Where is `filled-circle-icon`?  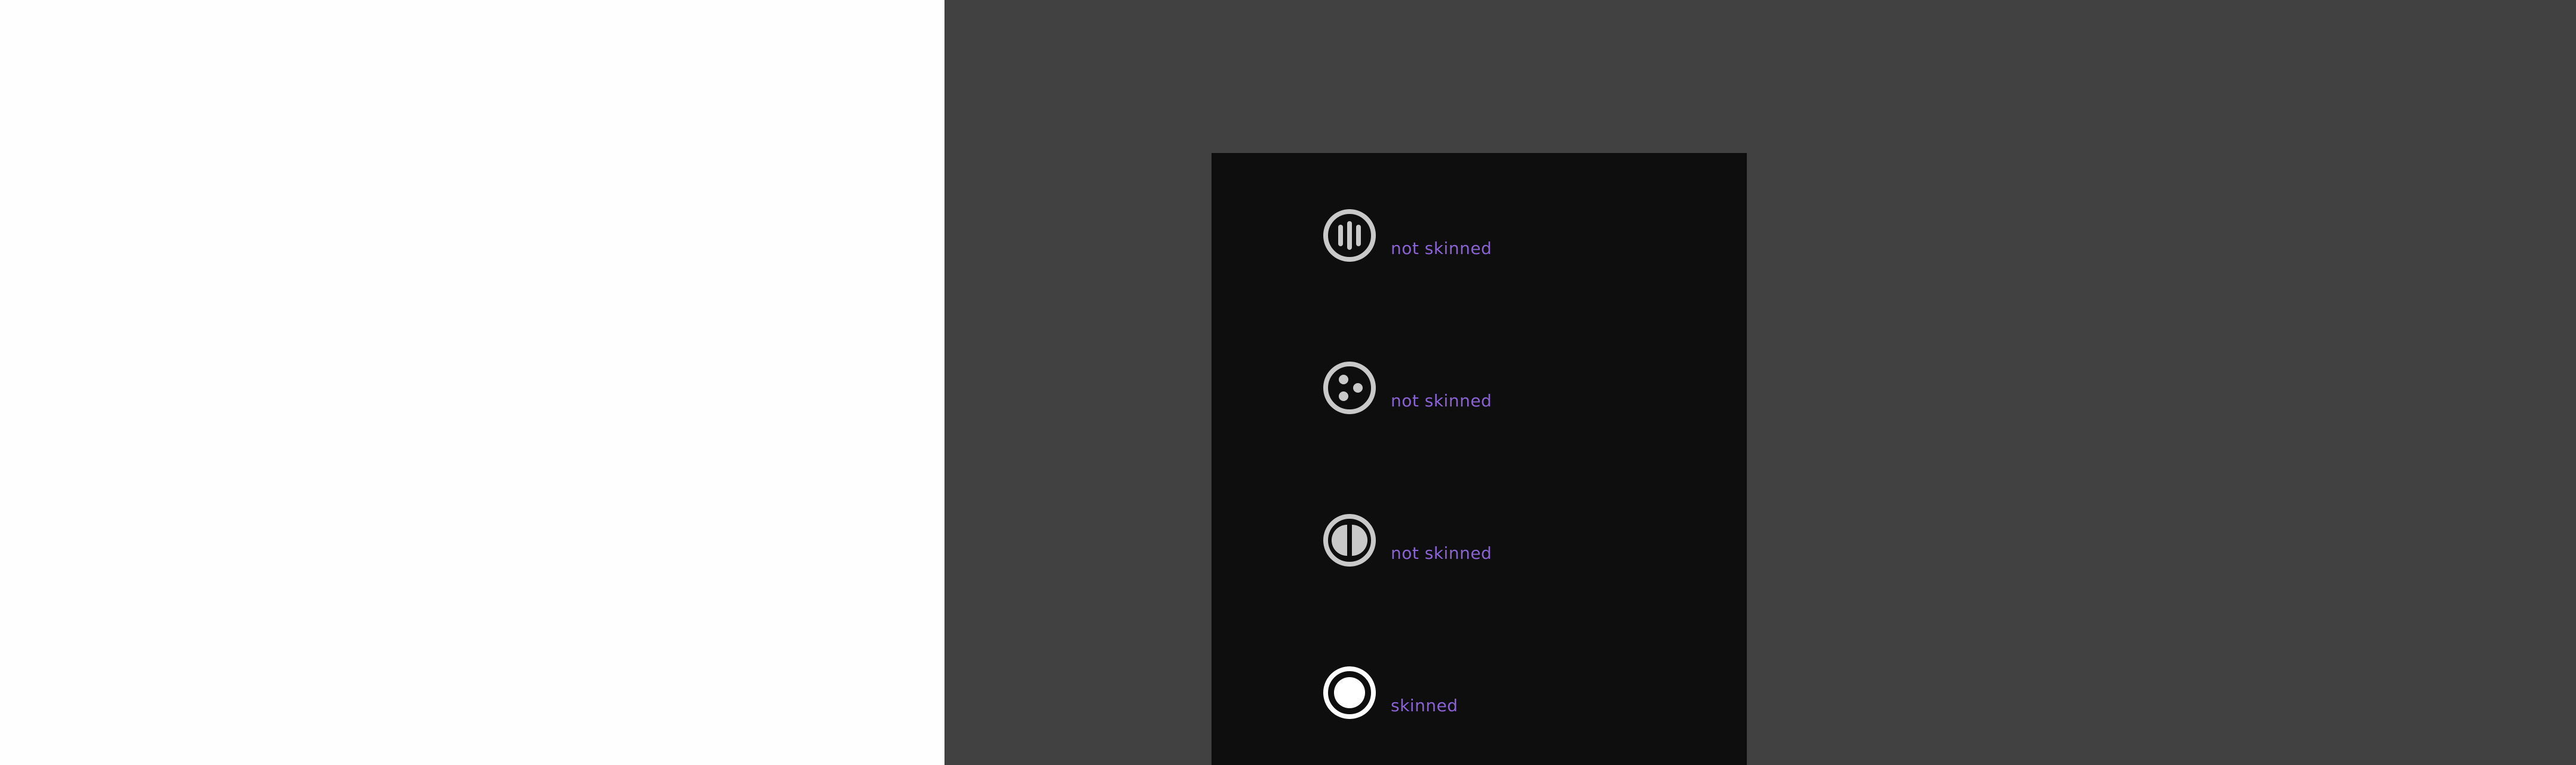
filled-circle-icon is located at coordinates (1349, 692).